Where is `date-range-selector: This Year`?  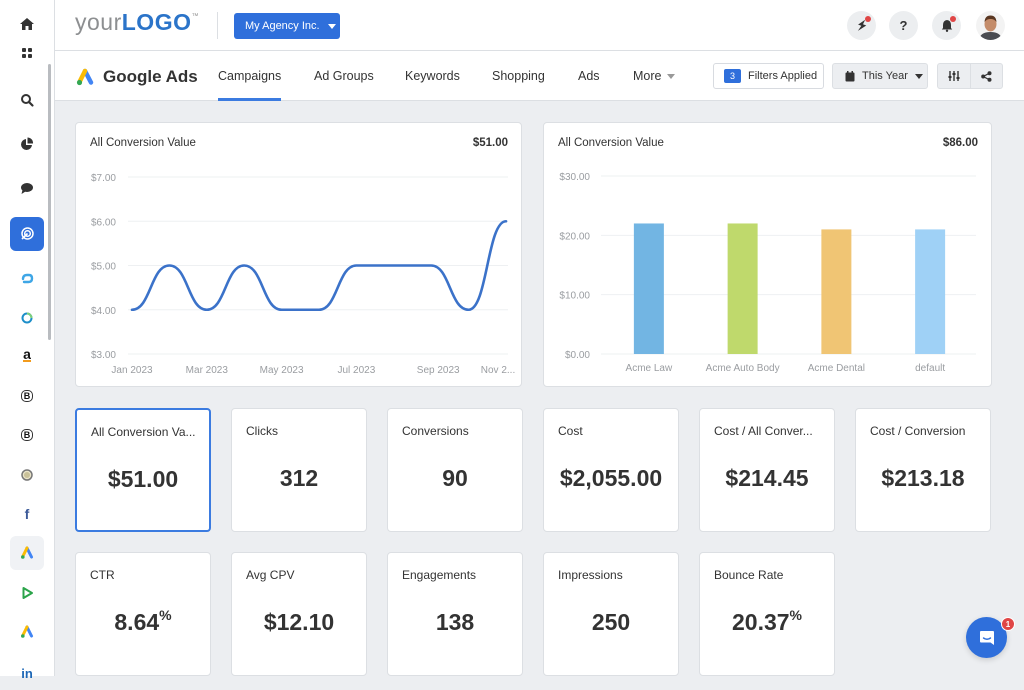 date-range-selector: This Year is located at coordinates (880, 76).